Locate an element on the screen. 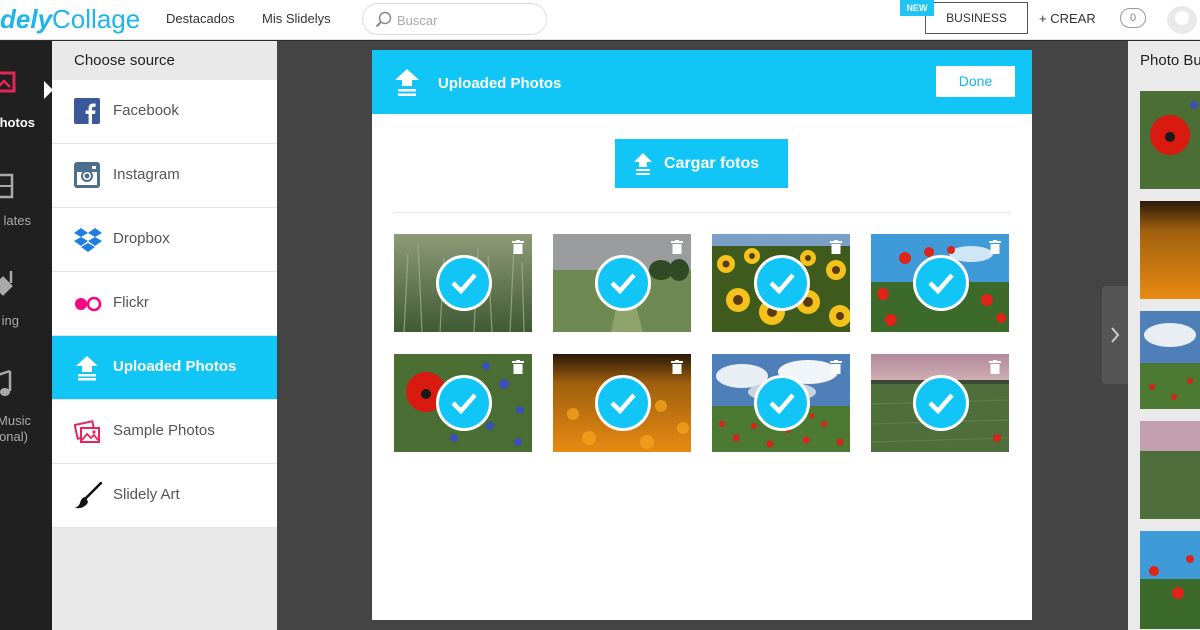  source-label: Uploaded Photos is located at coordinates (175, 366).